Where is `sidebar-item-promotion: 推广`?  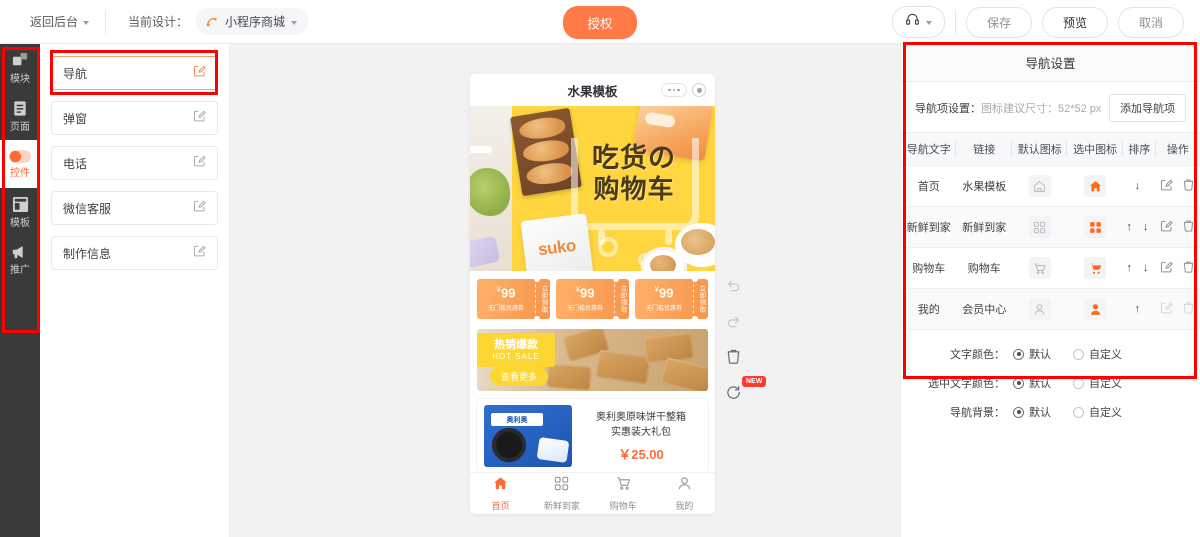
sidebar-item-promotion: 推广 is located at coordinates (20, 260).